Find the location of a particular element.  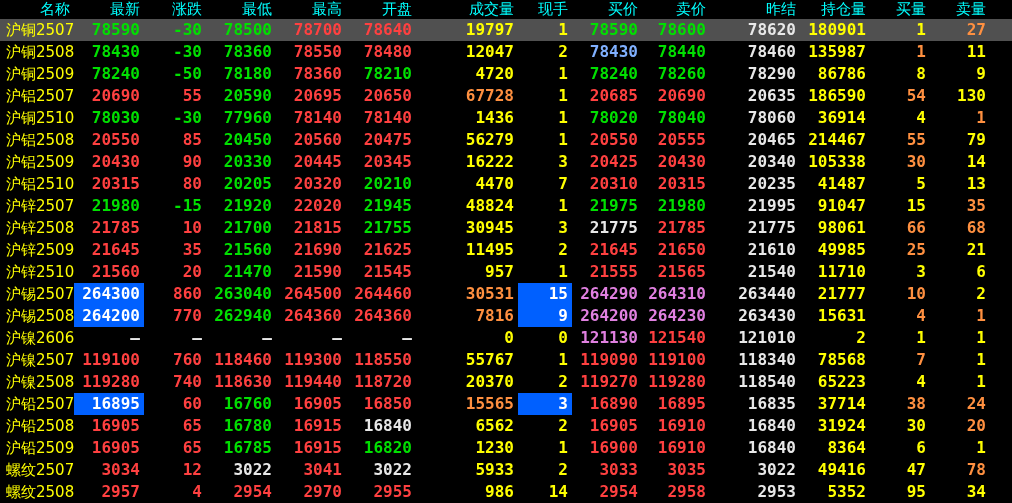

table-row: 沪铅2507 16895 60 16760 16905 16850 15565 3 16890 16895 16835 37714 38 24 is located at coordinates (506, 404).